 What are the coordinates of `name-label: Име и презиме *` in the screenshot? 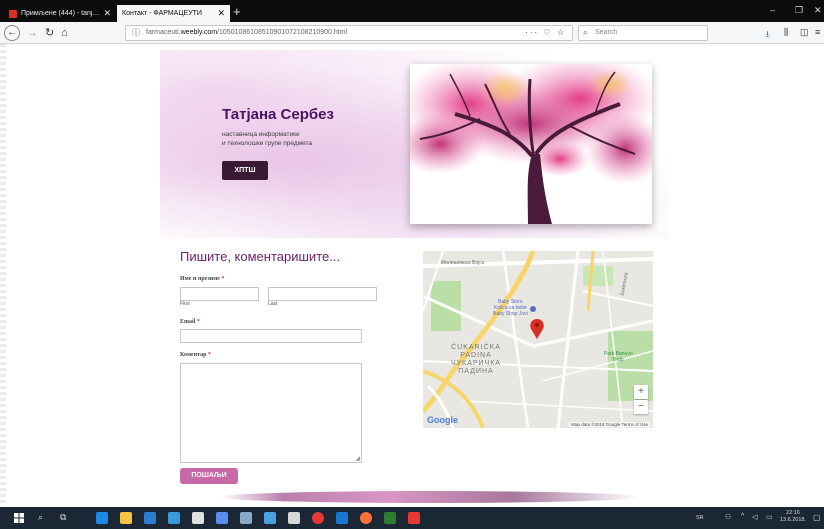 It's located at (202, 279).